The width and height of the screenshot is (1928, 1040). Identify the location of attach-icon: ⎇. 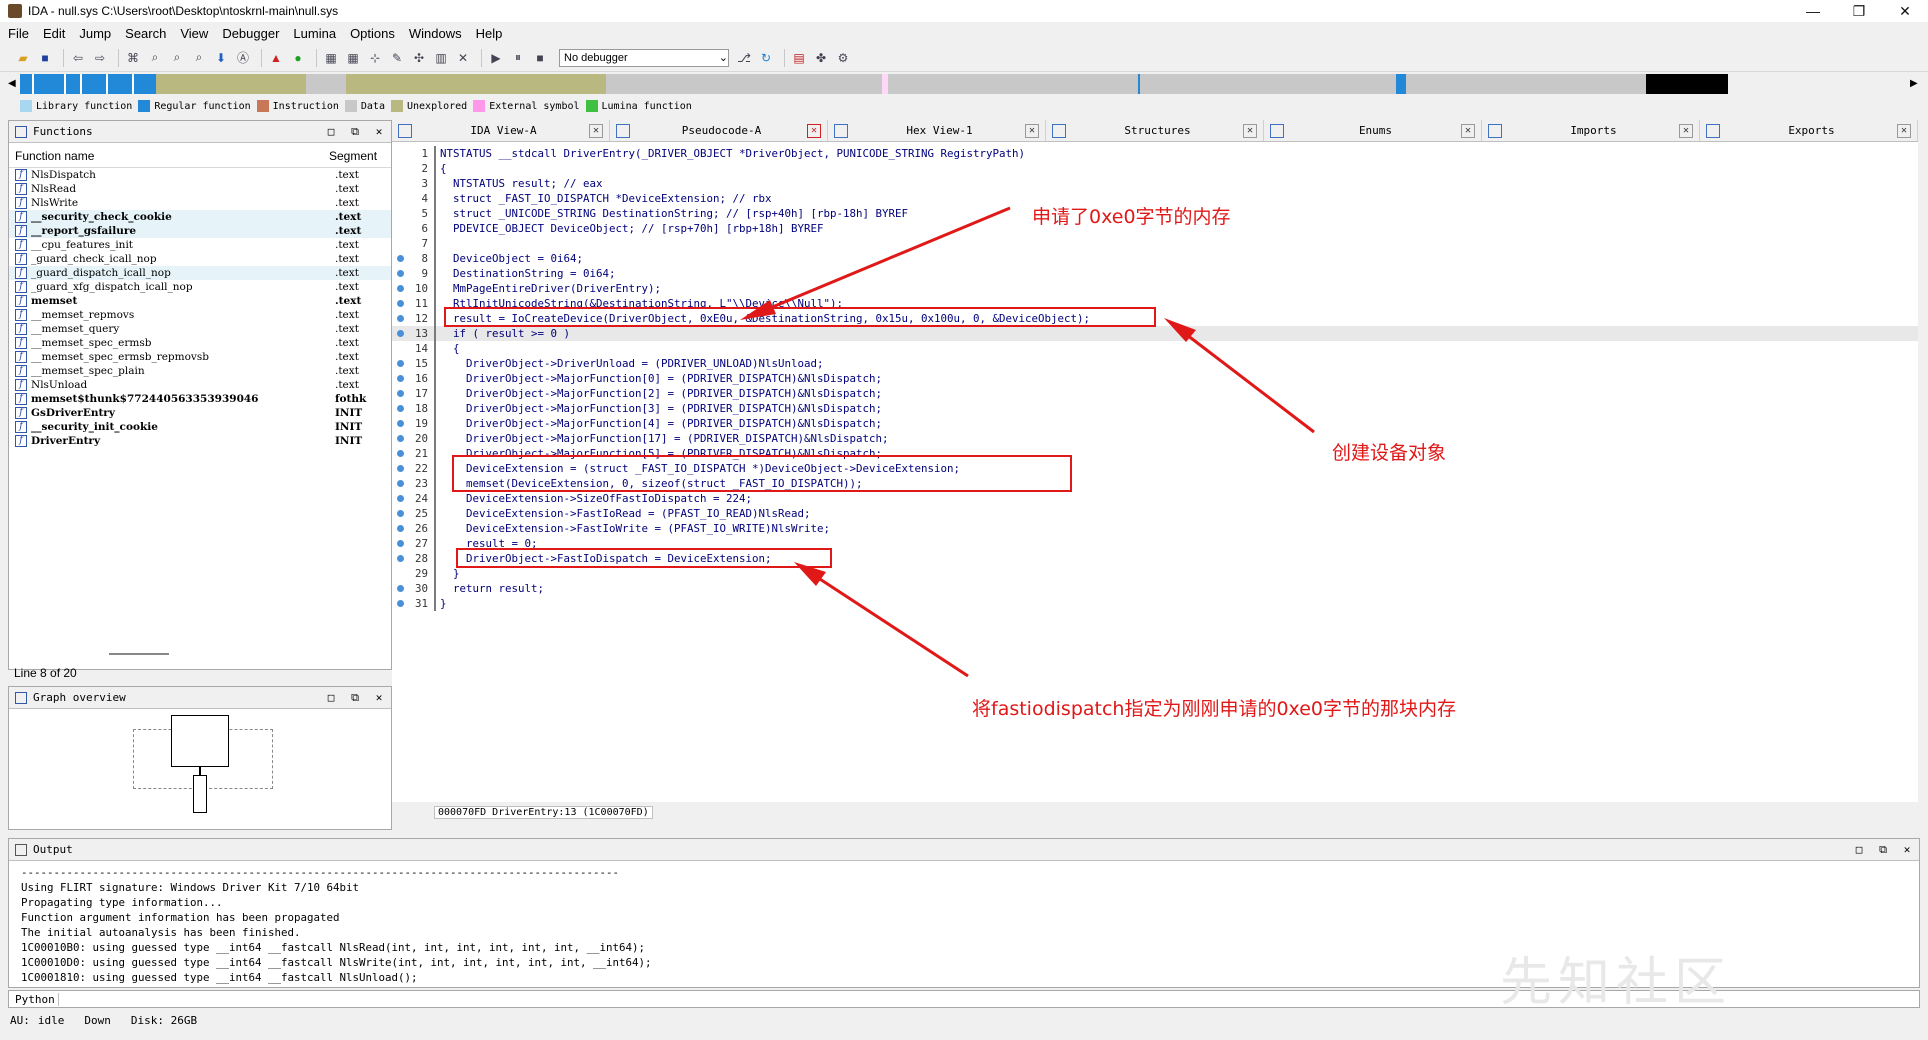
(744, 58).